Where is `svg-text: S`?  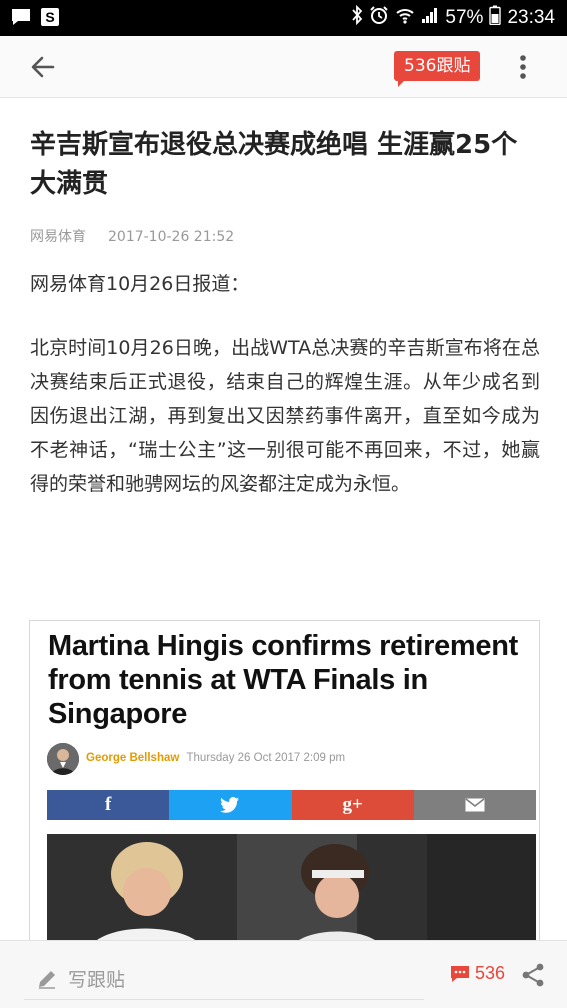
svg-text: S is located at coordinates (49, 17).